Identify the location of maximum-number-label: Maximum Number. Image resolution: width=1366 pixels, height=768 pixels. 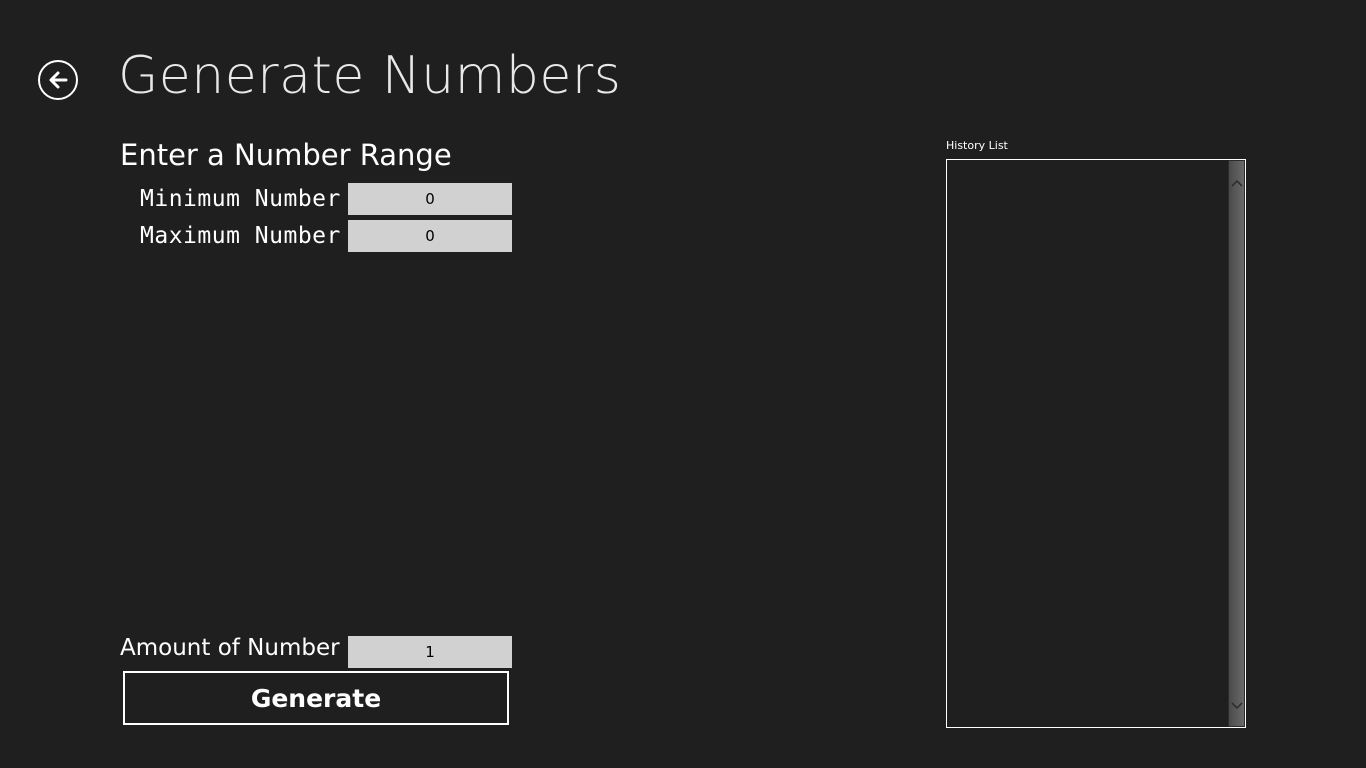
(240, 236).